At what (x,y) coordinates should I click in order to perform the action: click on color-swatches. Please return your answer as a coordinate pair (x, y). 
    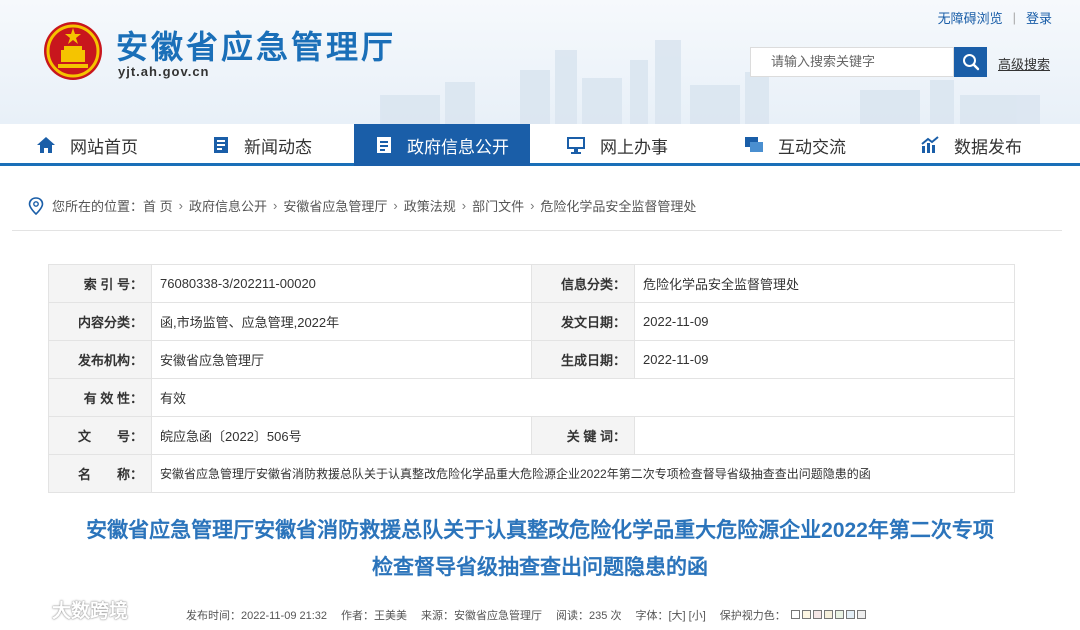
    Looking at the image, I should click on (828, 614).